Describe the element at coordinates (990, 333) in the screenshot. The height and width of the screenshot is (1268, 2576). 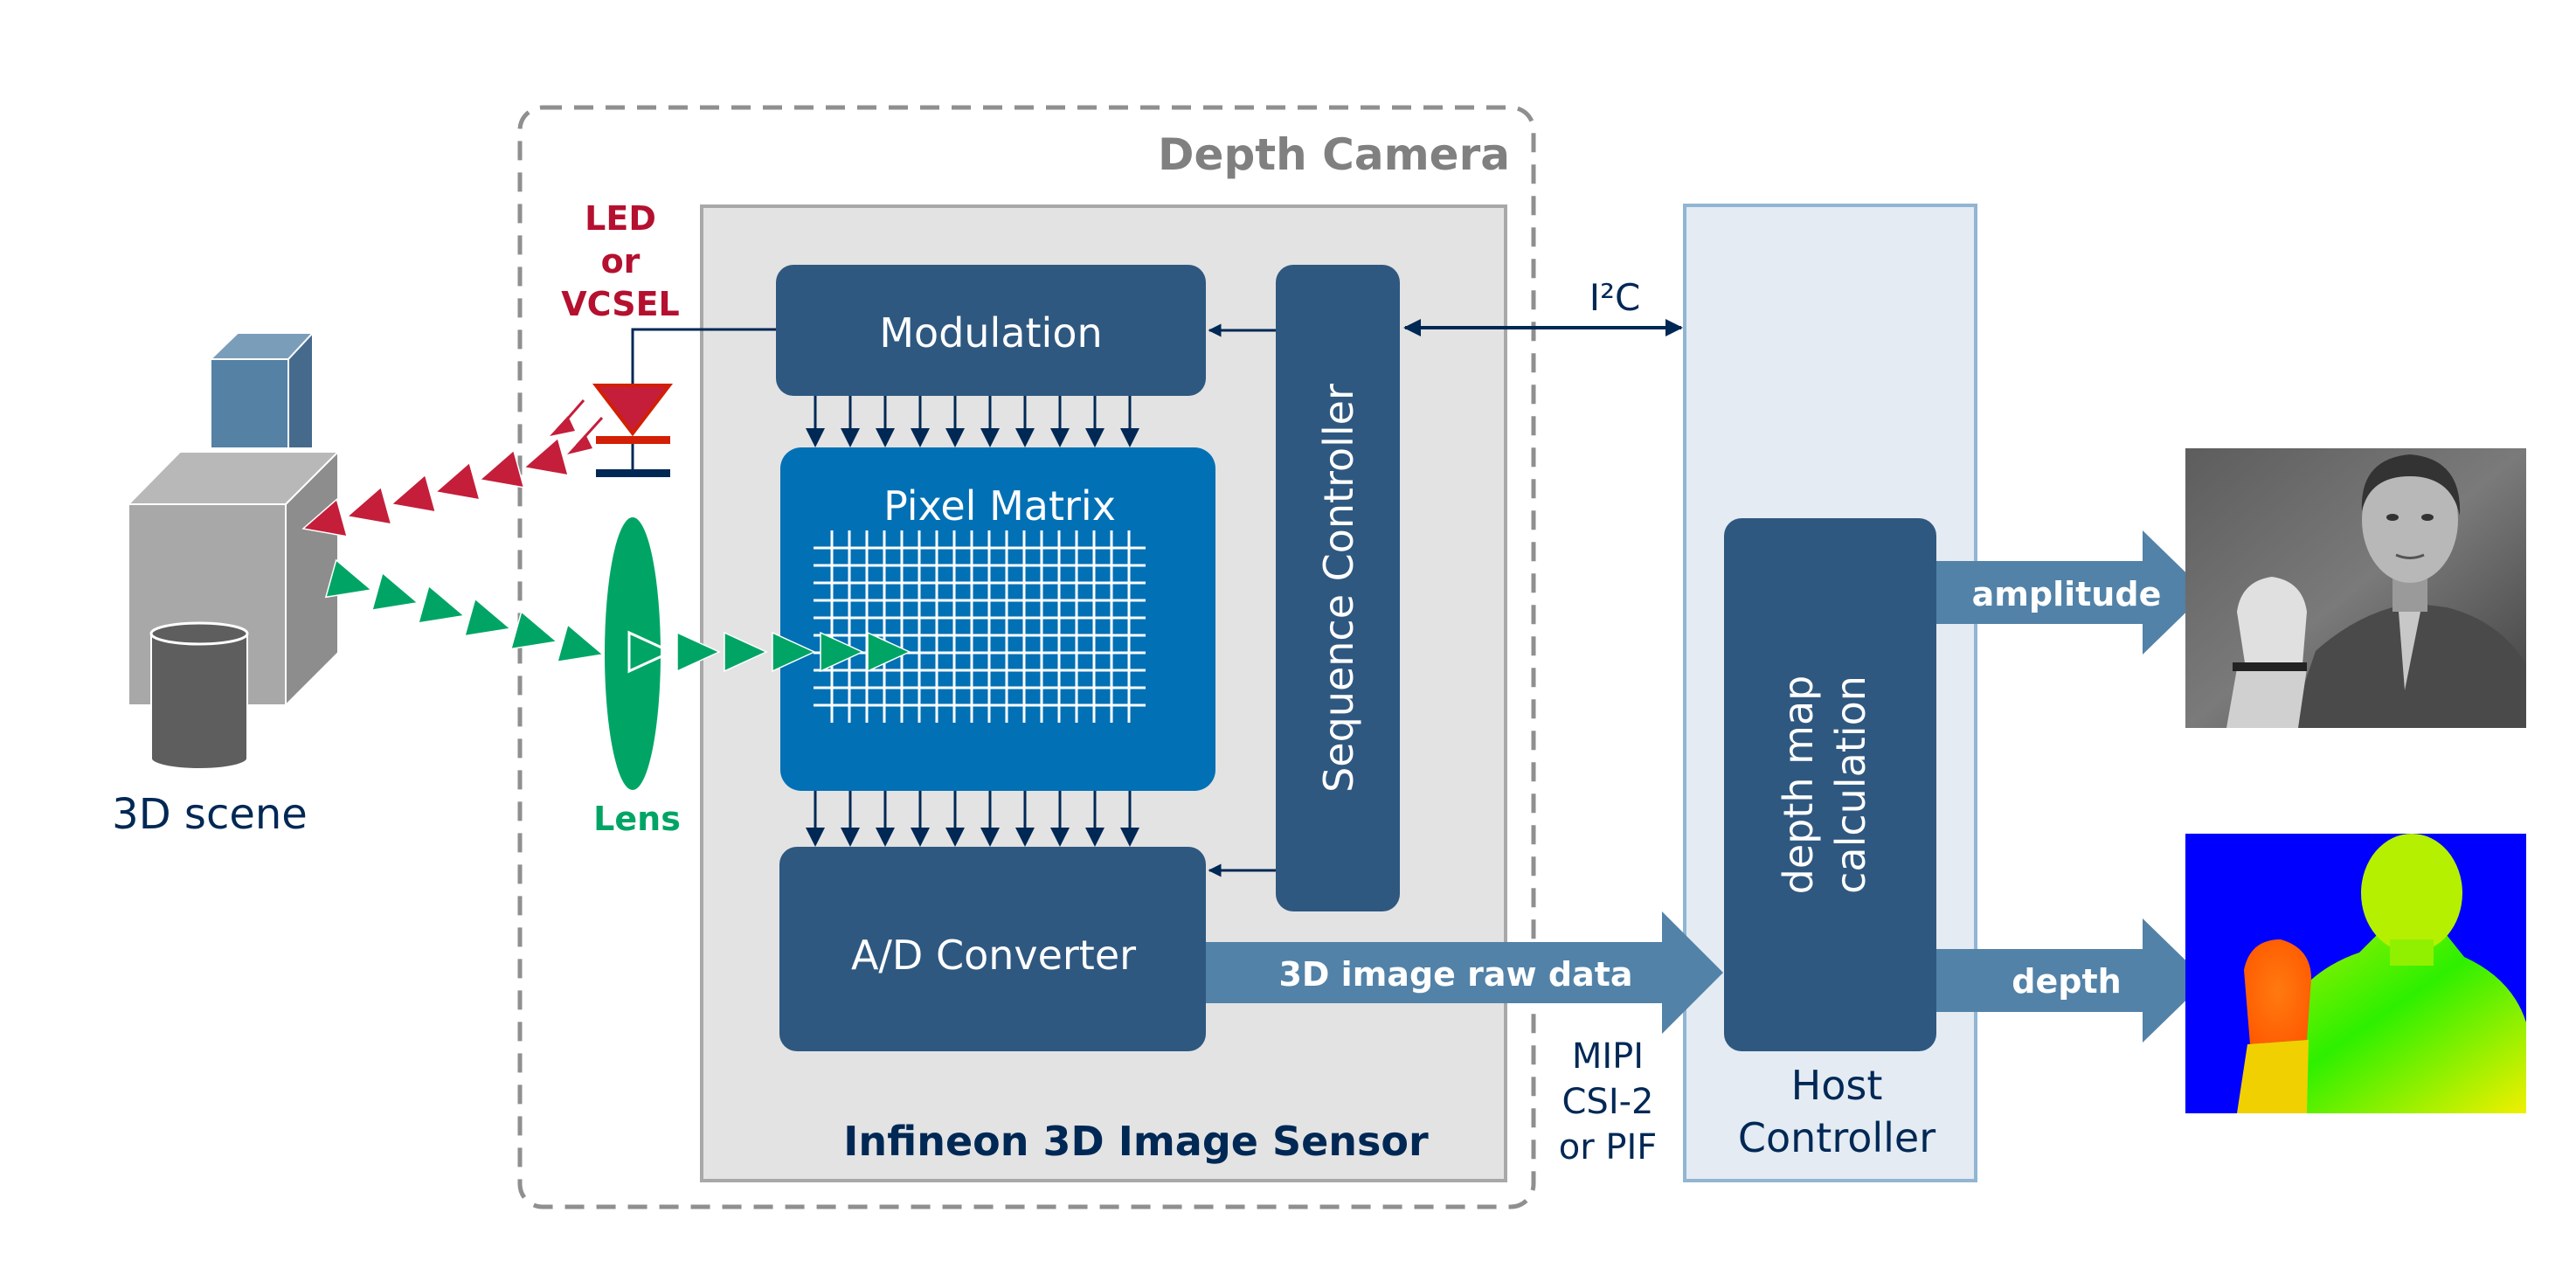
I see `modulation-label: Modulation` at that location.